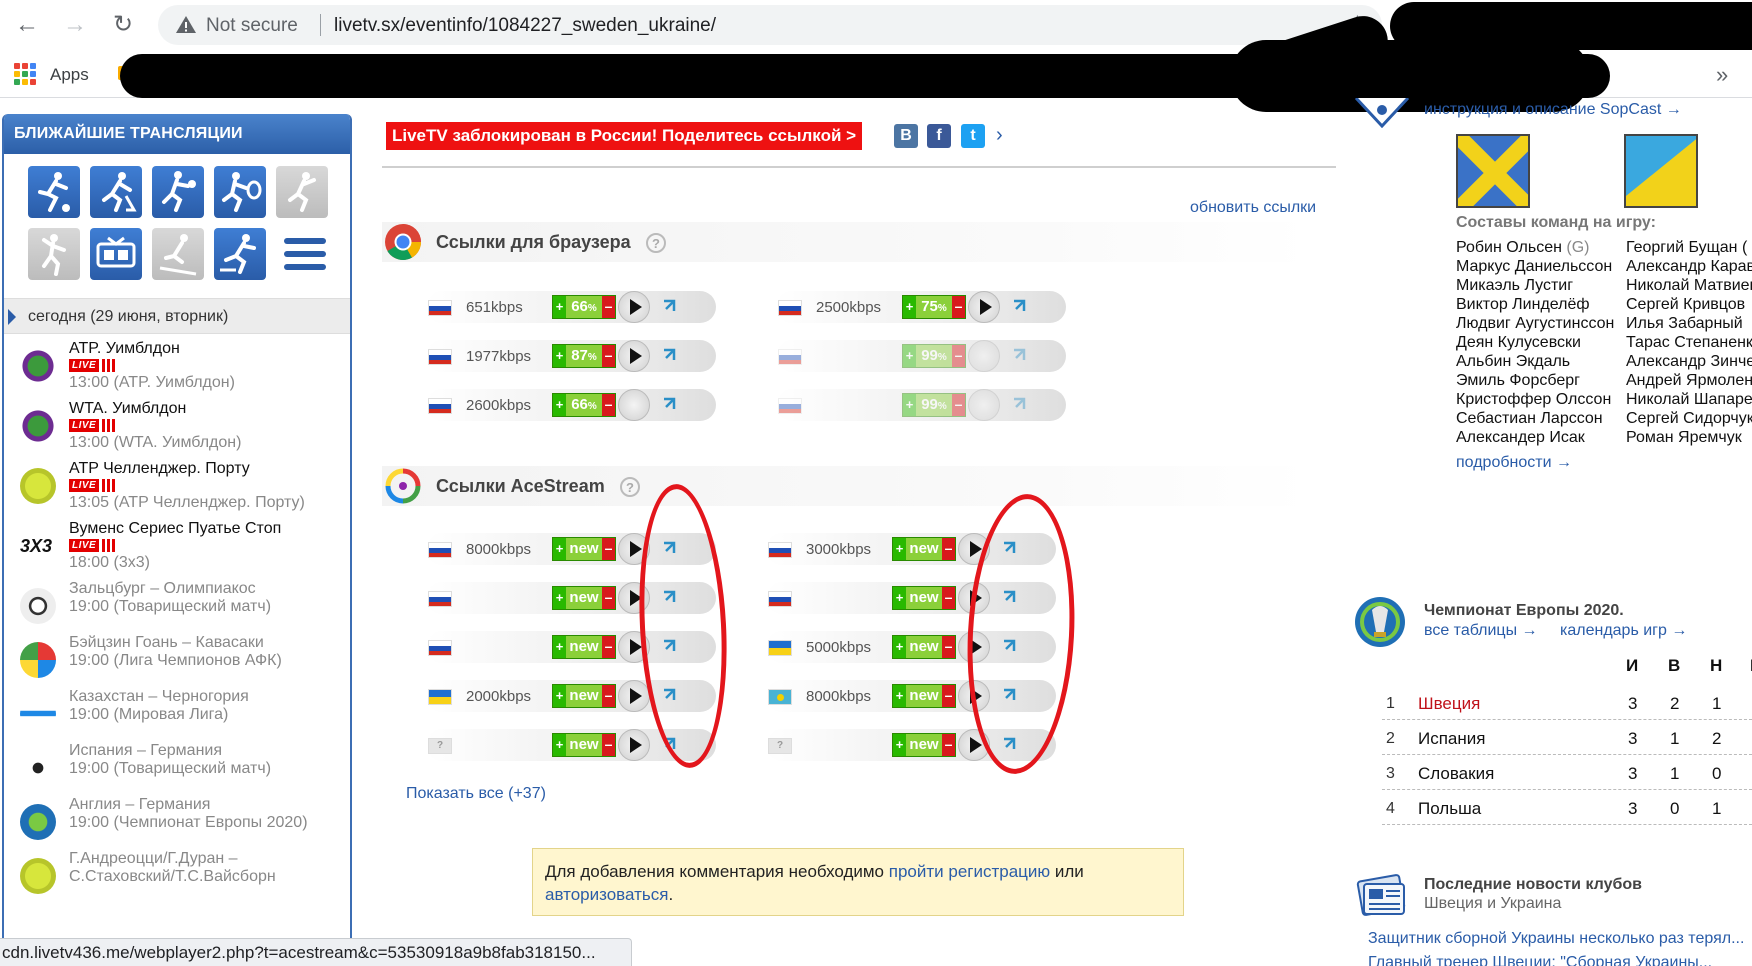  I want to click on event-title: Зальцбург – Олимпиакос, so click(162, 589).